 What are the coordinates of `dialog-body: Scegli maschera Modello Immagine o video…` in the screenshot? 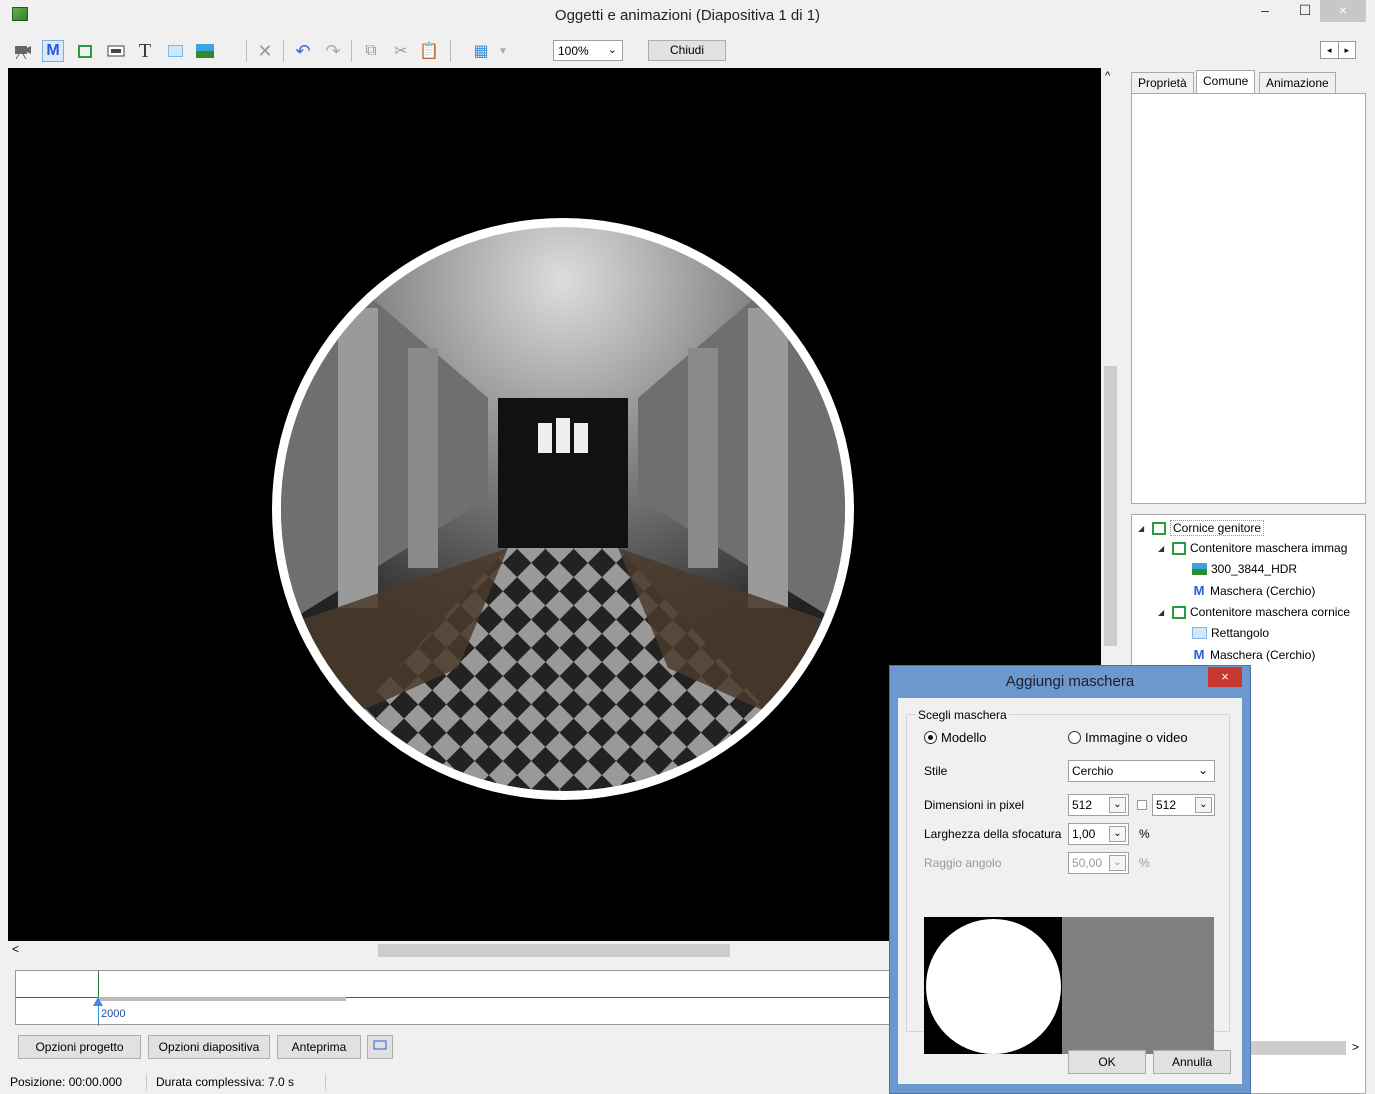 It's located at (1070, 891).